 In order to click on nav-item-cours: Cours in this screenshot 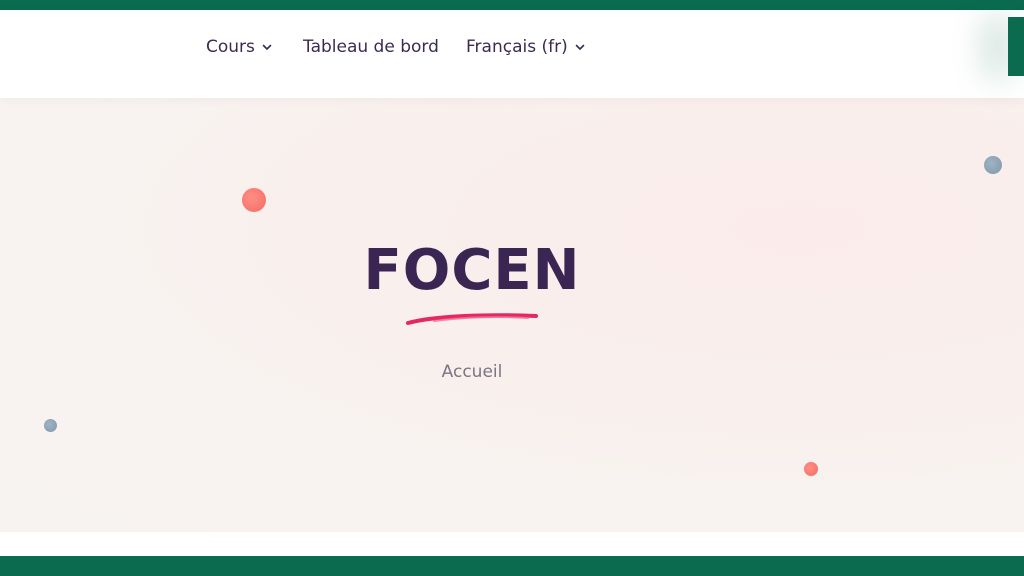, I will do `click(254, 47)`.